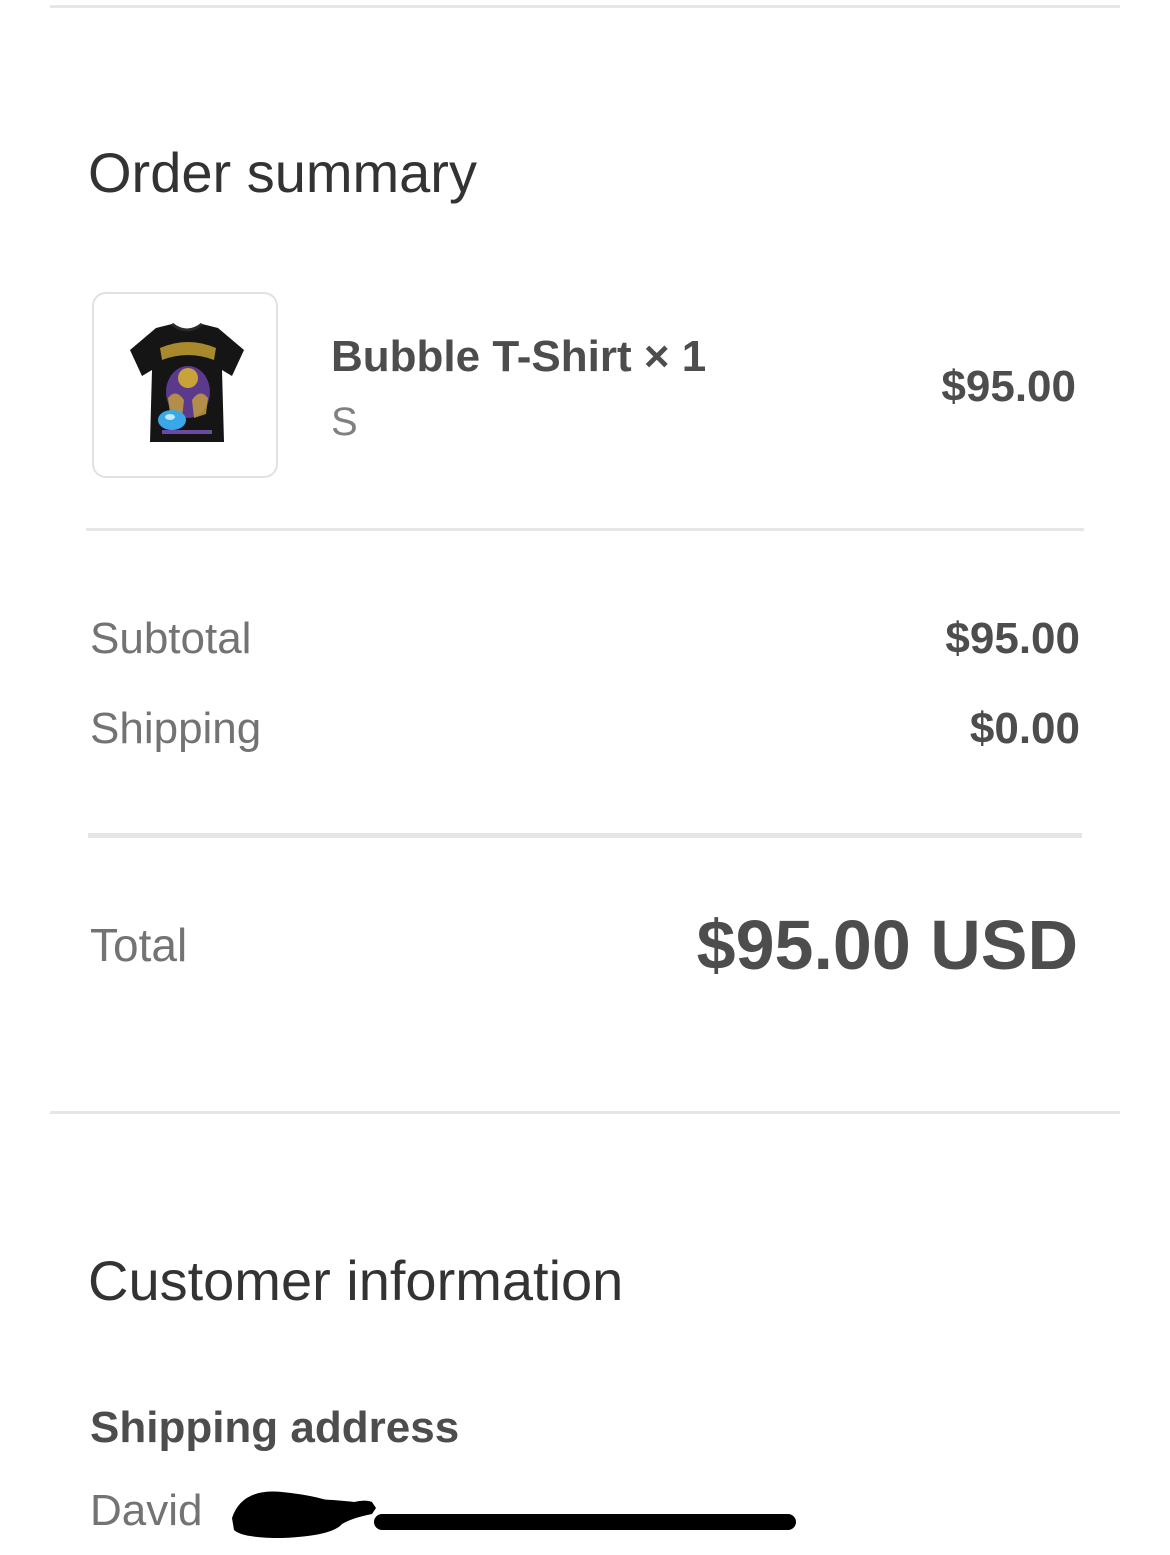  I want to click on redaction-scribble, so click(514, 1514).